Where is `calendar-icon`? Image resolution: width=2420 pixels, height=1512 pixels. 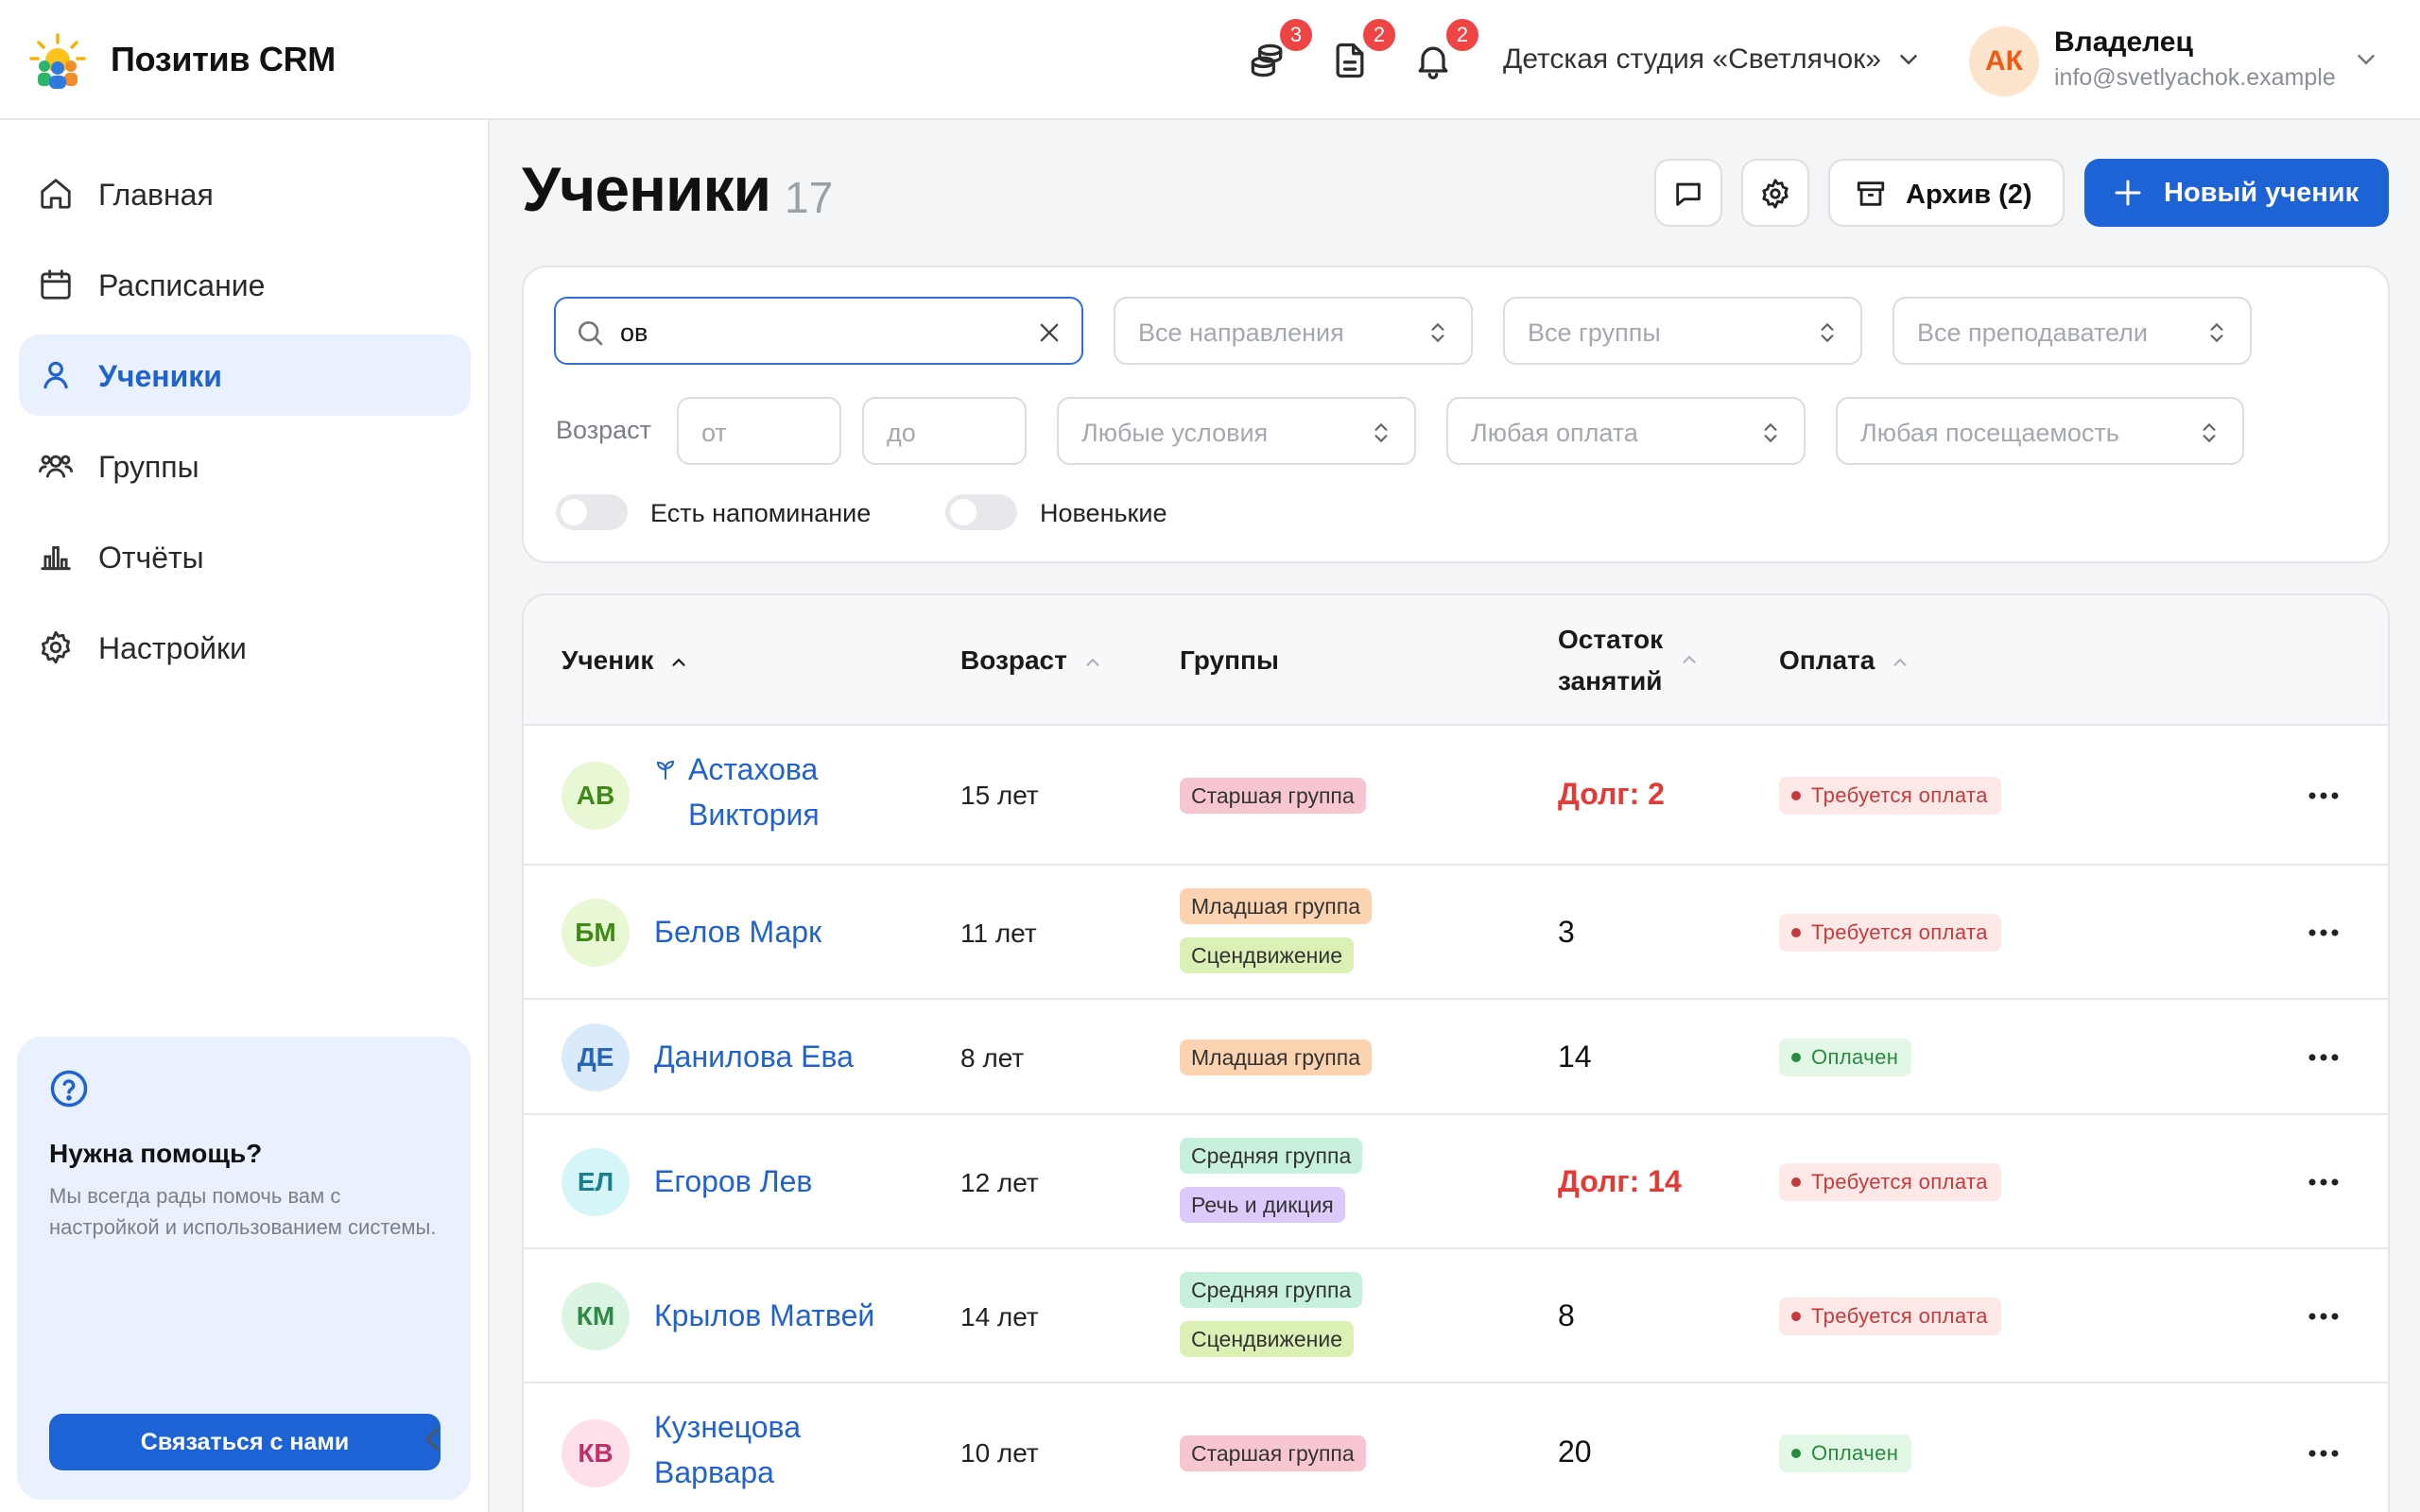
calendar-icon is located at coordinates (56, 284).